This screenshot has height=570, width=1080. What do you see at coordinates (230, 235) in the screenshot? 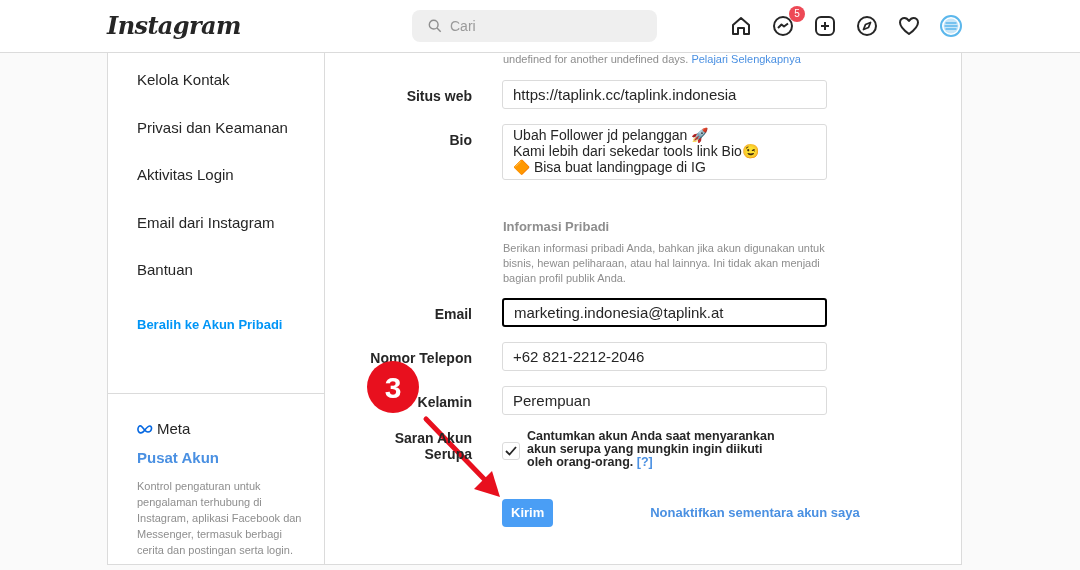
I see `sidebar-item: Email dari Instagram` at bounding box center [230, 235].